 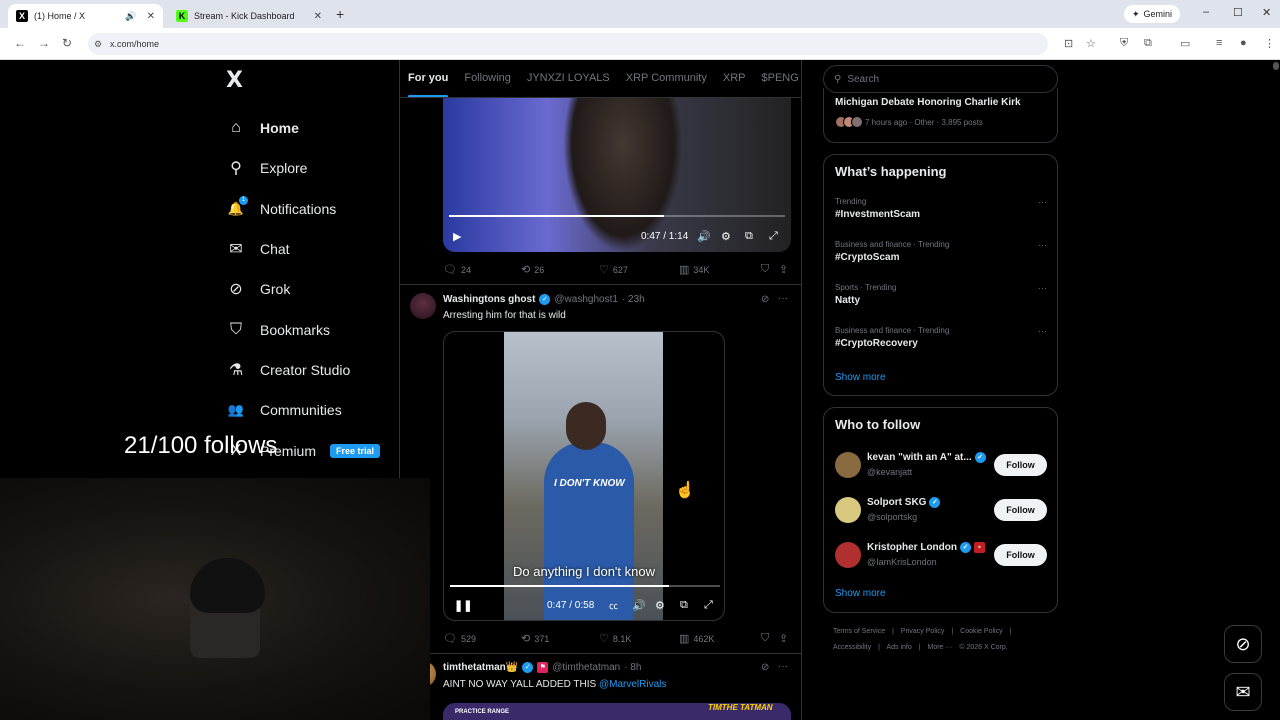 I want to click on grok-float-button: ⊘, so click(x=1243, y=644).